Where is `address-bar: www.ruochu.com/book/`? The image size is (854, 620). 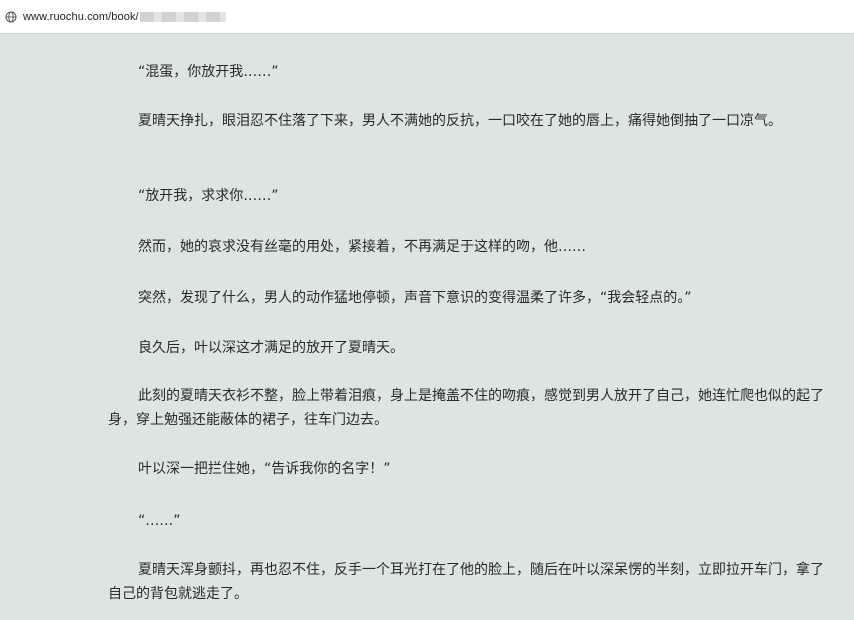
address-bar: www.ruochu.com/book/ is located at coordinates (427, 16).